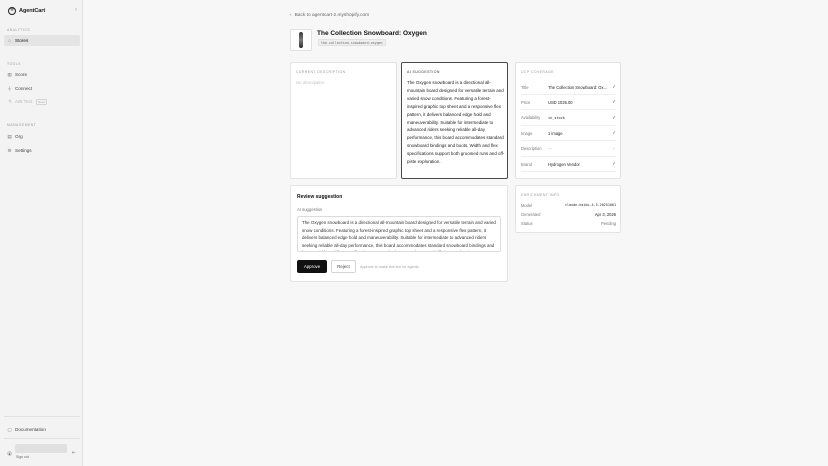  I want to click on sign-out-link: Sign out, so click(22, 457).